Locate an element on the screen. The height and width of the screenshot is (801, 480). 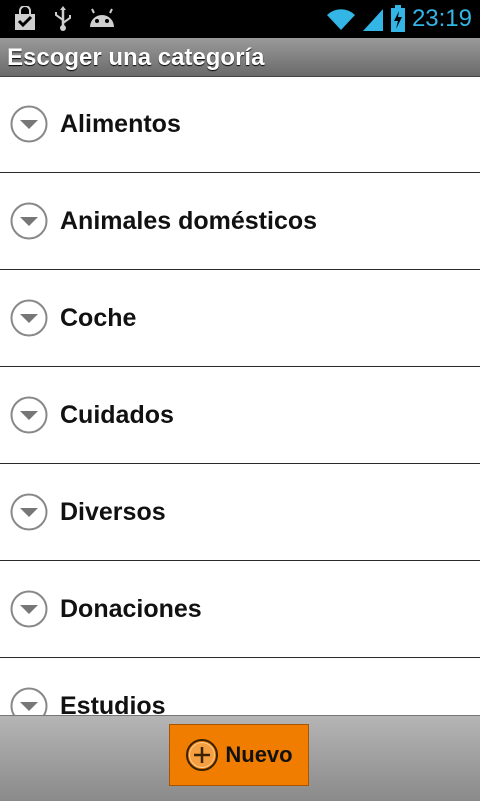
battery-charging-icon is located at coordinates (397, 18).